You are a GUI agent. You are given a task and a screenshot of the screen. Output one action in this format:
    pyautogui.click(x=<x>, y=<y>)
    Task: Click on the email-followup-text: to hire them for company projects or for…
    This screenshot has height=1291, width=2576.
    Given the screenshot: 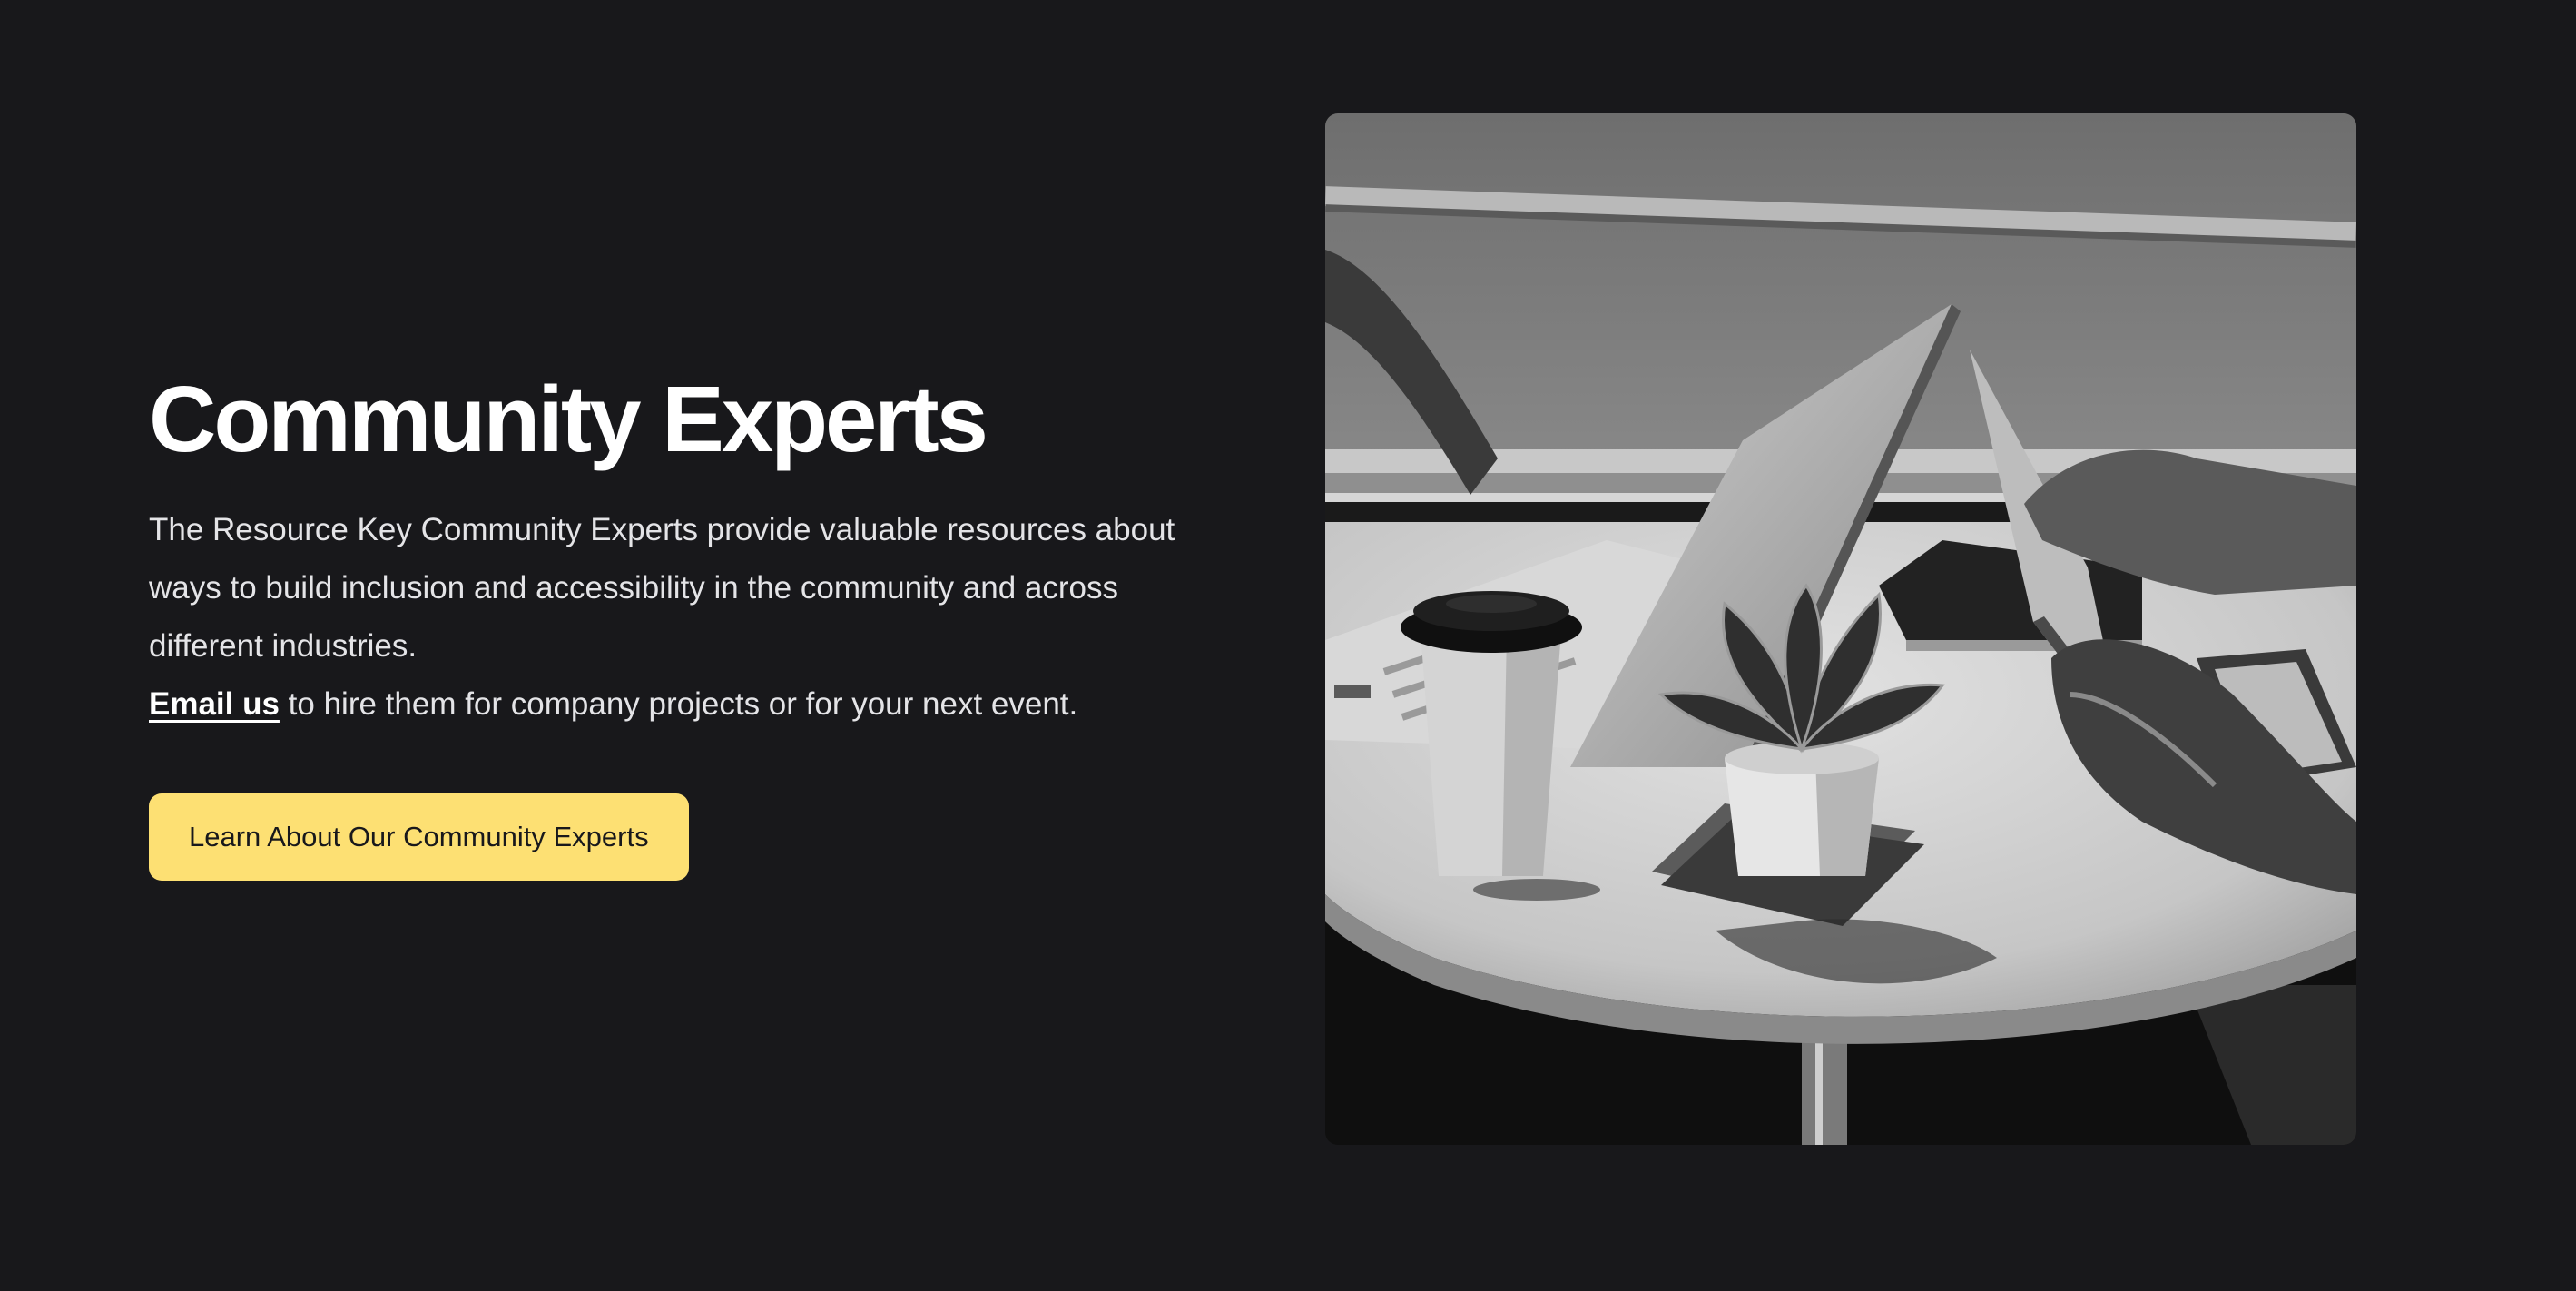 What is the action you would take?
    pyautogui.click(x=678, y=704)
    